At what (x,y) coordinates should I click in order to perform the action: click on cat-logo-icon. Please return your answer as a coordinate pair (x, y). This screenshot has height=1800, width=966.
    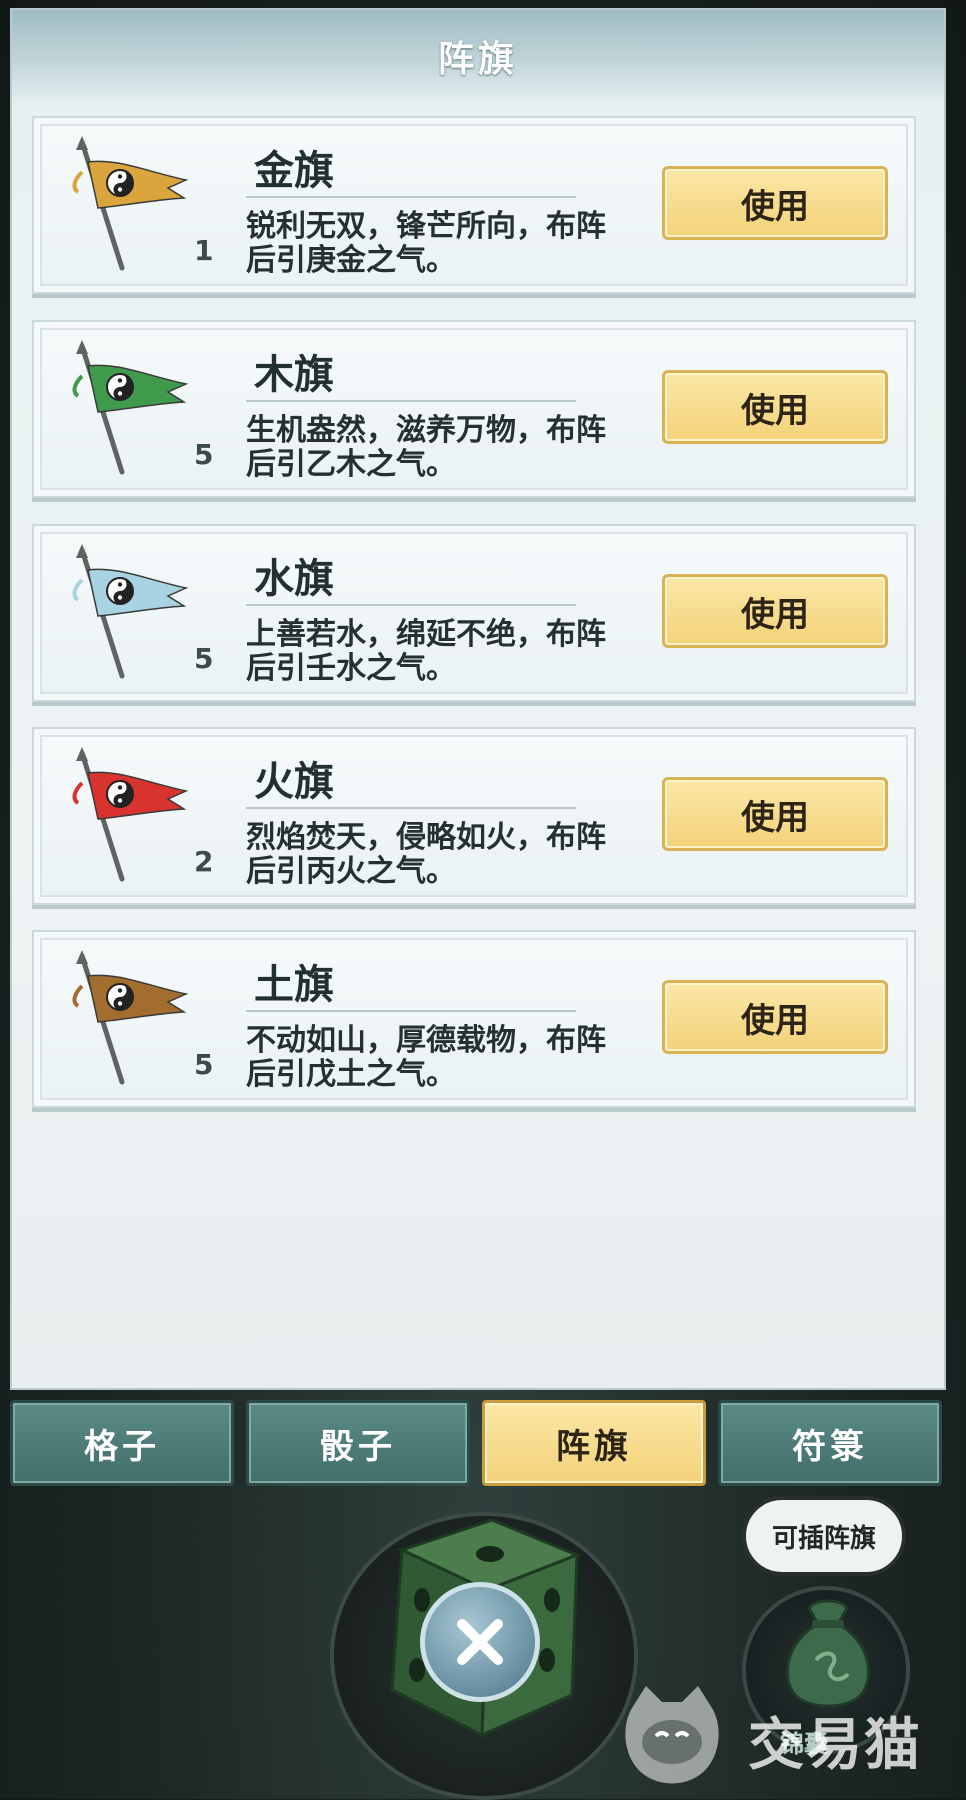
    Looking at the image, I should click on (672, 1735).